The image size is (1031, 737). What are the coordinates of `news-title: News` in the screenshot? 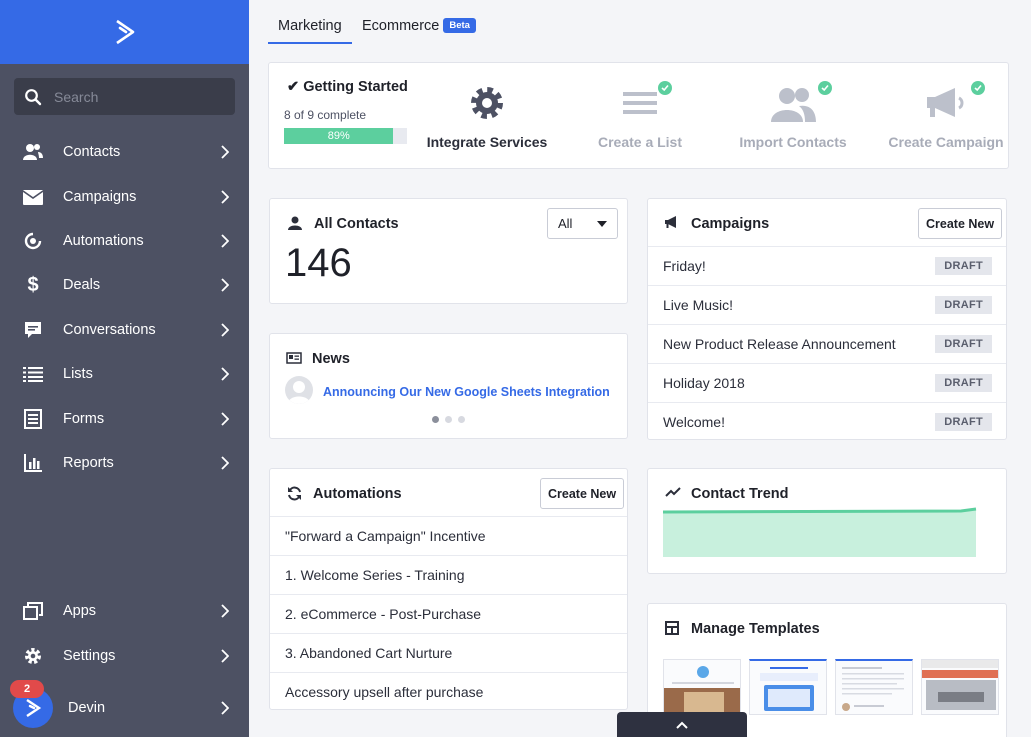 It's located at (318, 359).